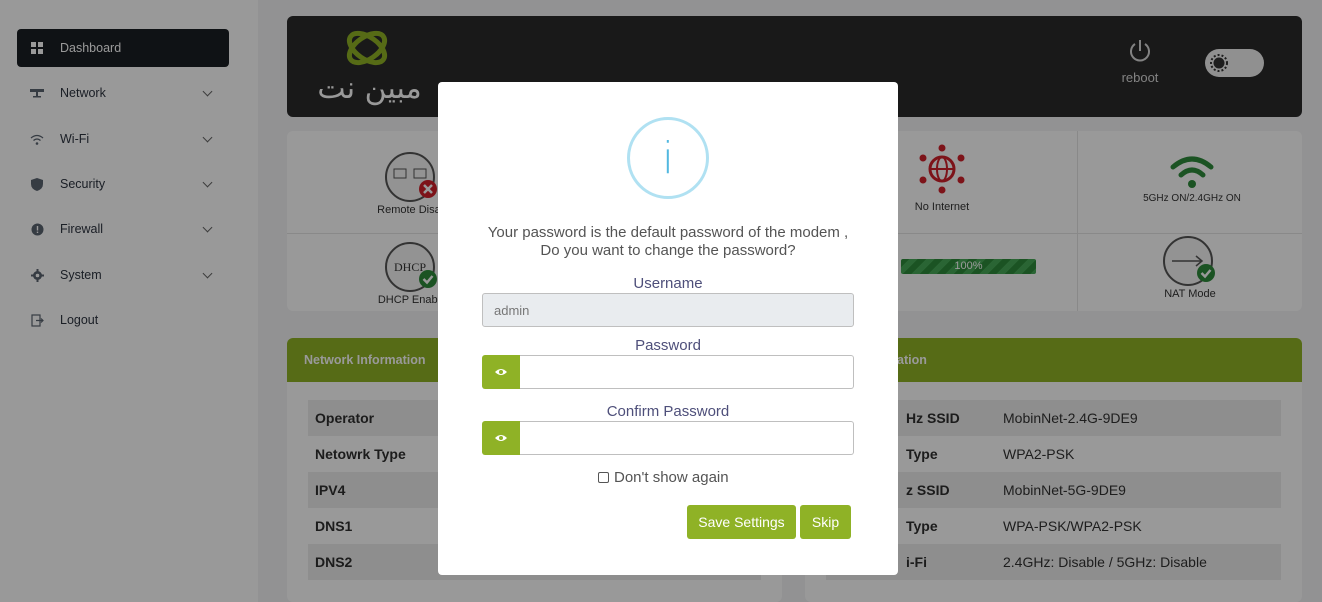  I want to click on dont-show-again-checkbox, so click(603, 477).